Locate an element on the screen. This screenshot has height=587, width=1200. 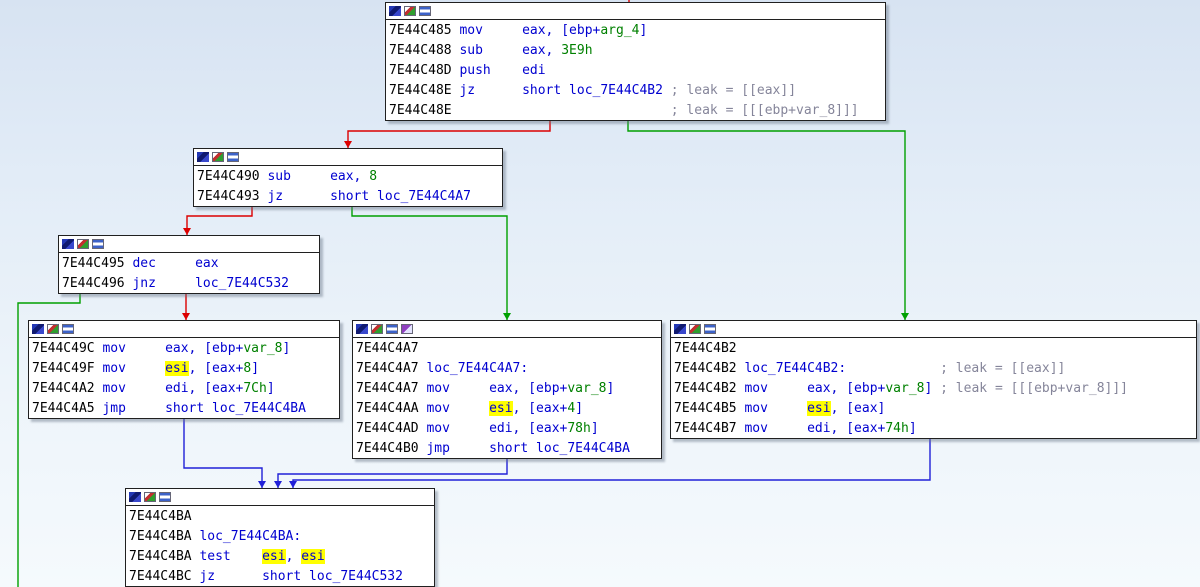
asm-token: push is located at coordinates (491, 70).